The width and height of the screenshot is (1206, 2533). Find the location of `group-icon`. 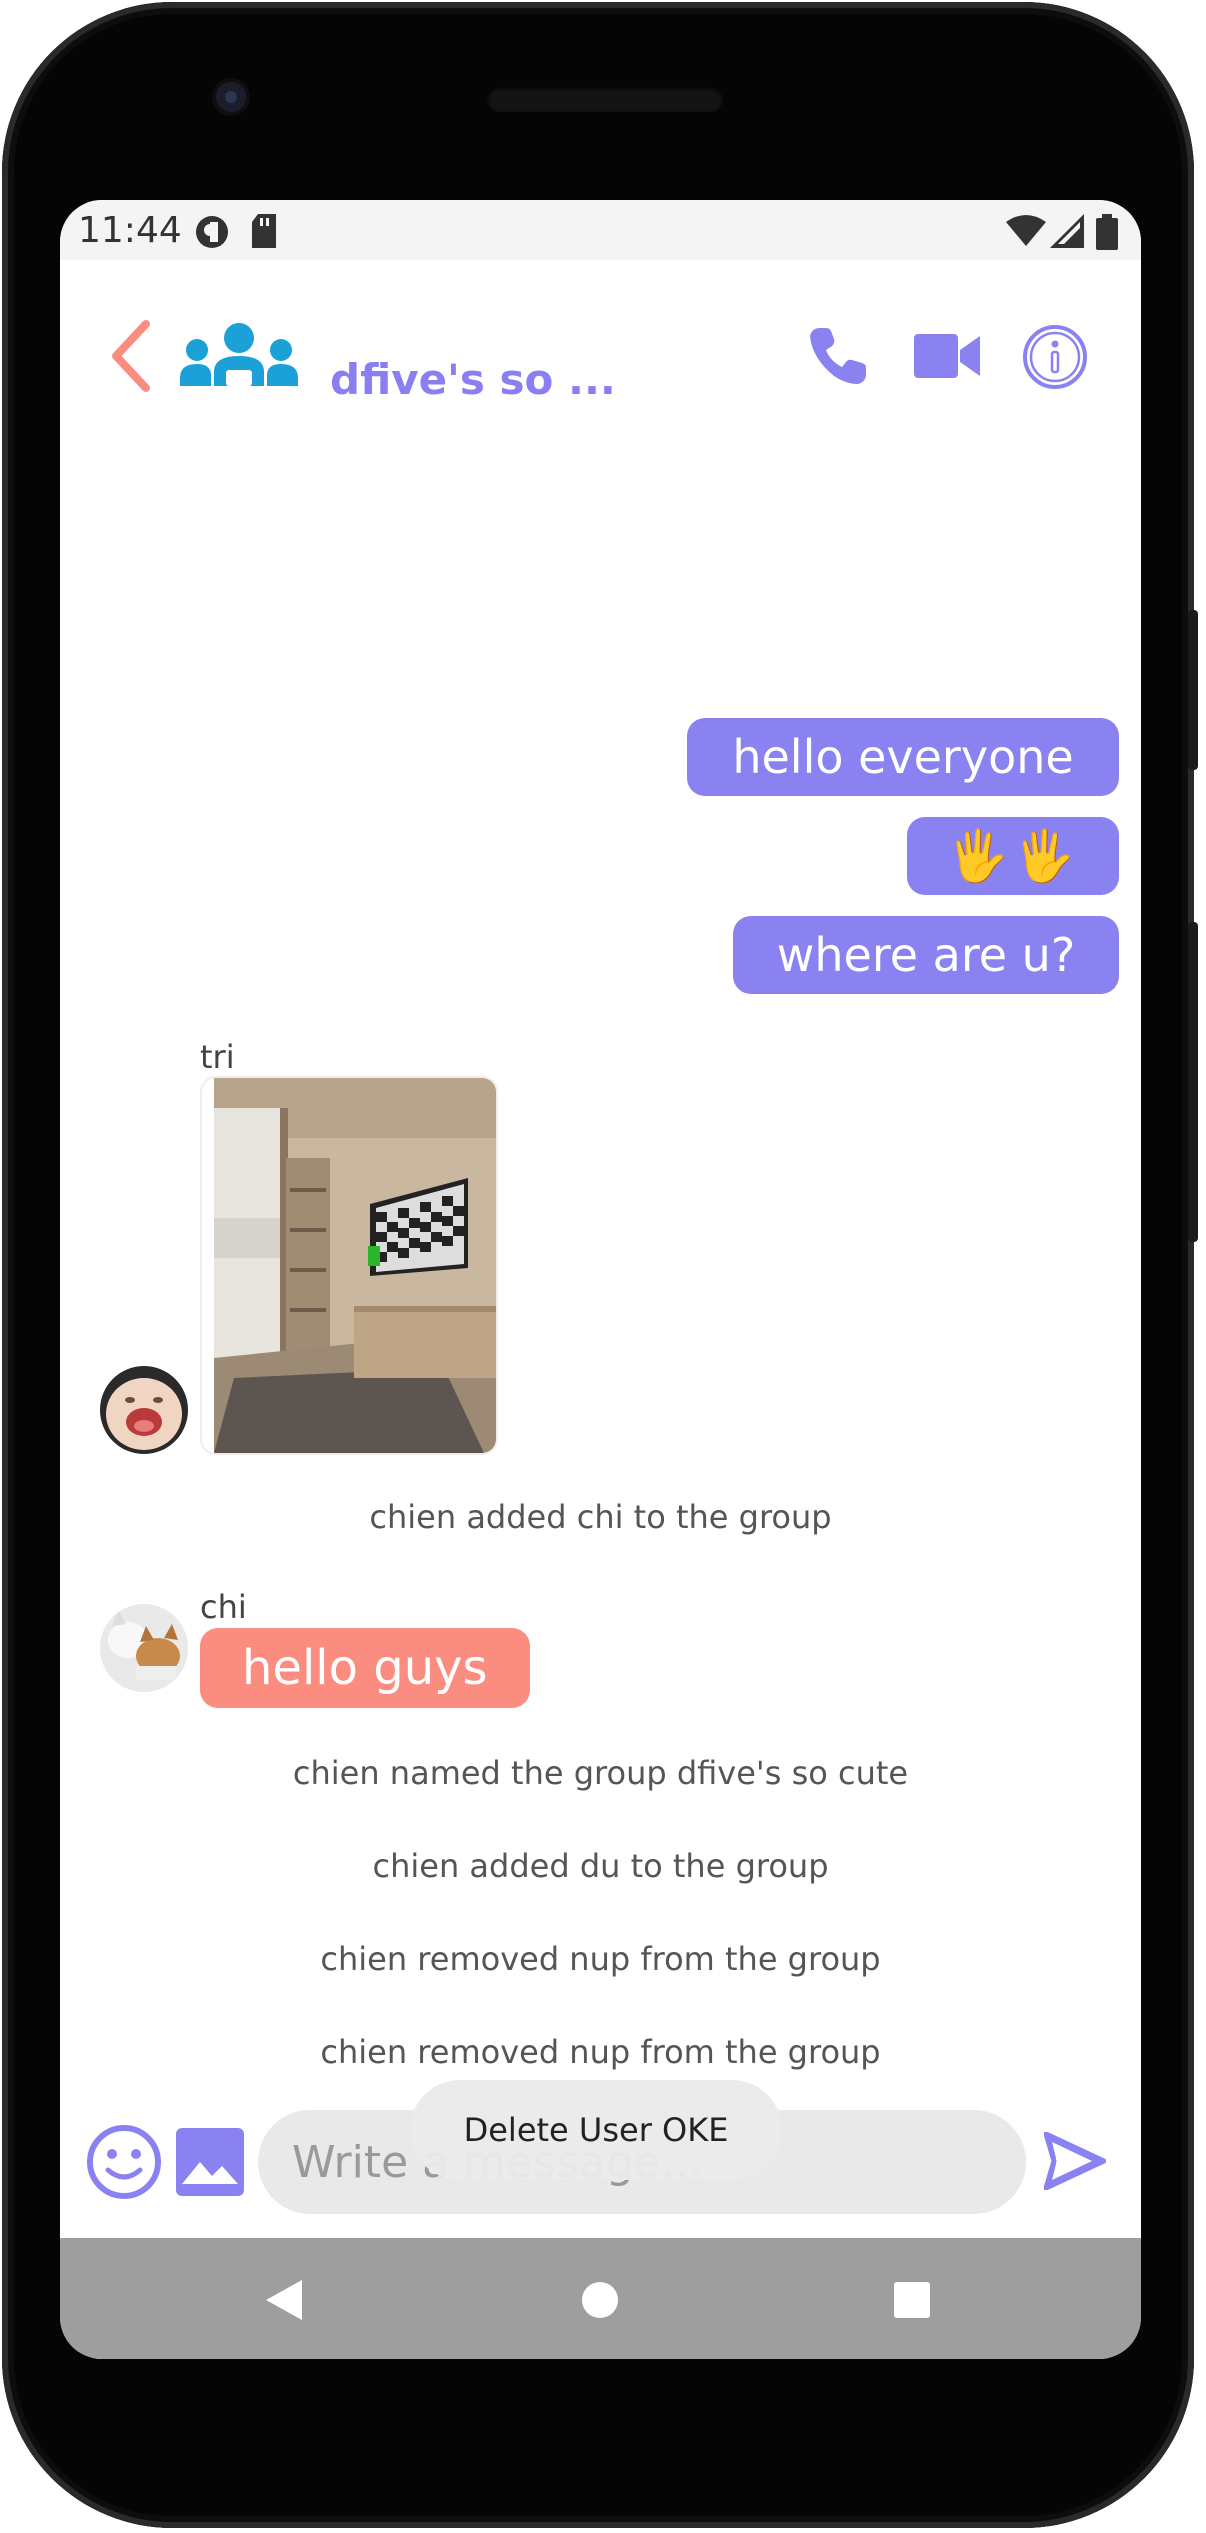

group-icon is located at coordinates (239, 354).